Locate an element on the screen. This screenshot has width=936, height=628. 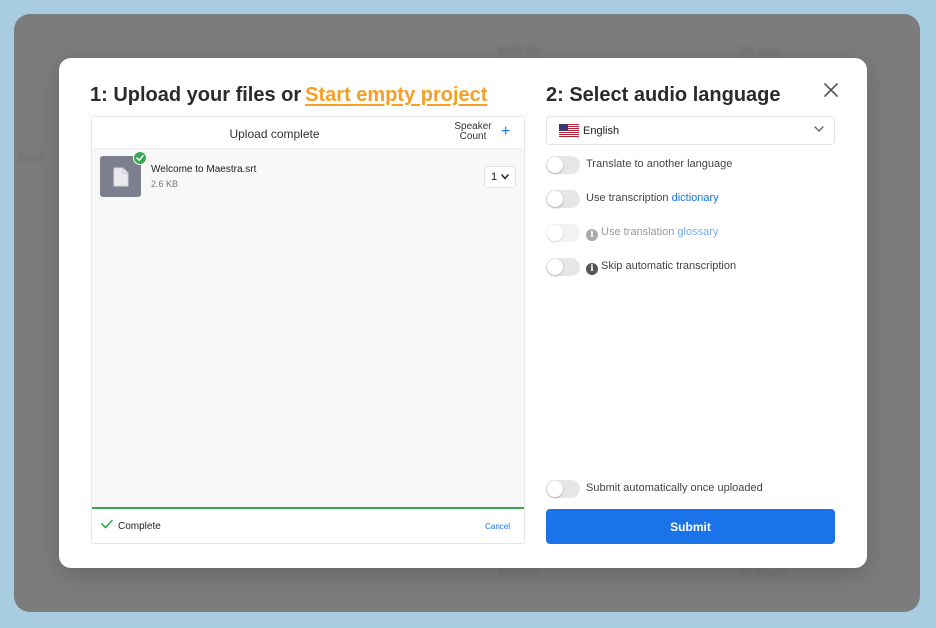
glossary-label-text: Use translation is located at coordinates (638, 232).